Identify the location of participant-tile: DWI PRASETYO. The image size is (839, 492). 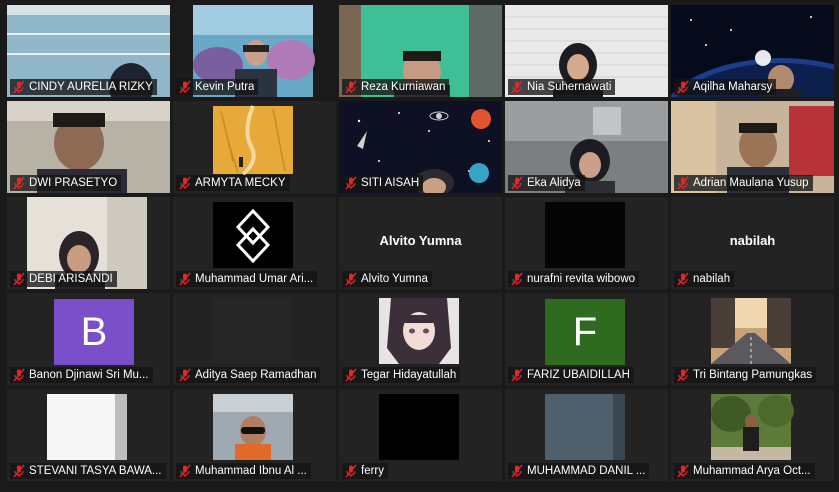
(88, 147).